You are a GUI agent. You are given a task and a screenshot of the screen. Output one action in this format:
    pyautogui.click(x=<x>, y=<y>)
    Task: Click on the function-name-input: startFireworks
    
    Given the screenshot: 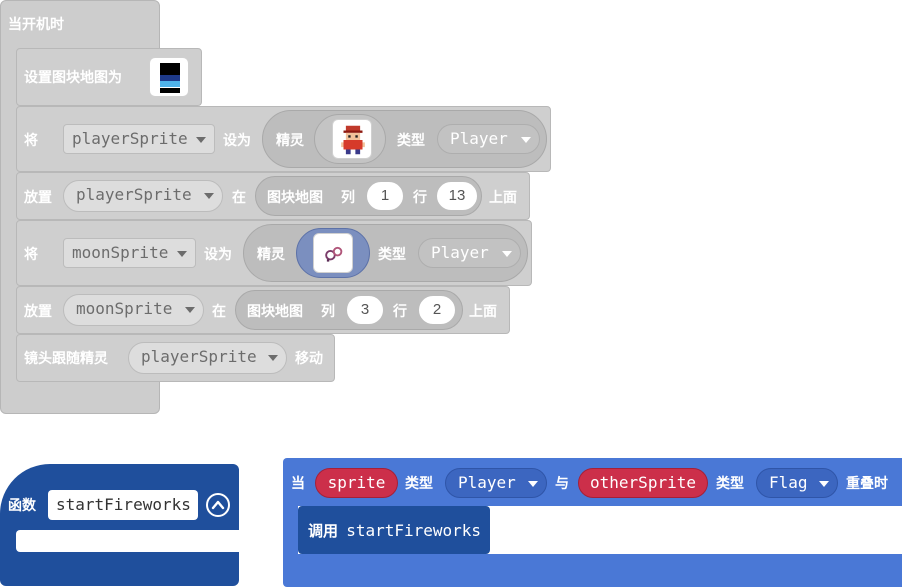 What is the action you would take?
    pyautogui.click(x=123, y=505)
    